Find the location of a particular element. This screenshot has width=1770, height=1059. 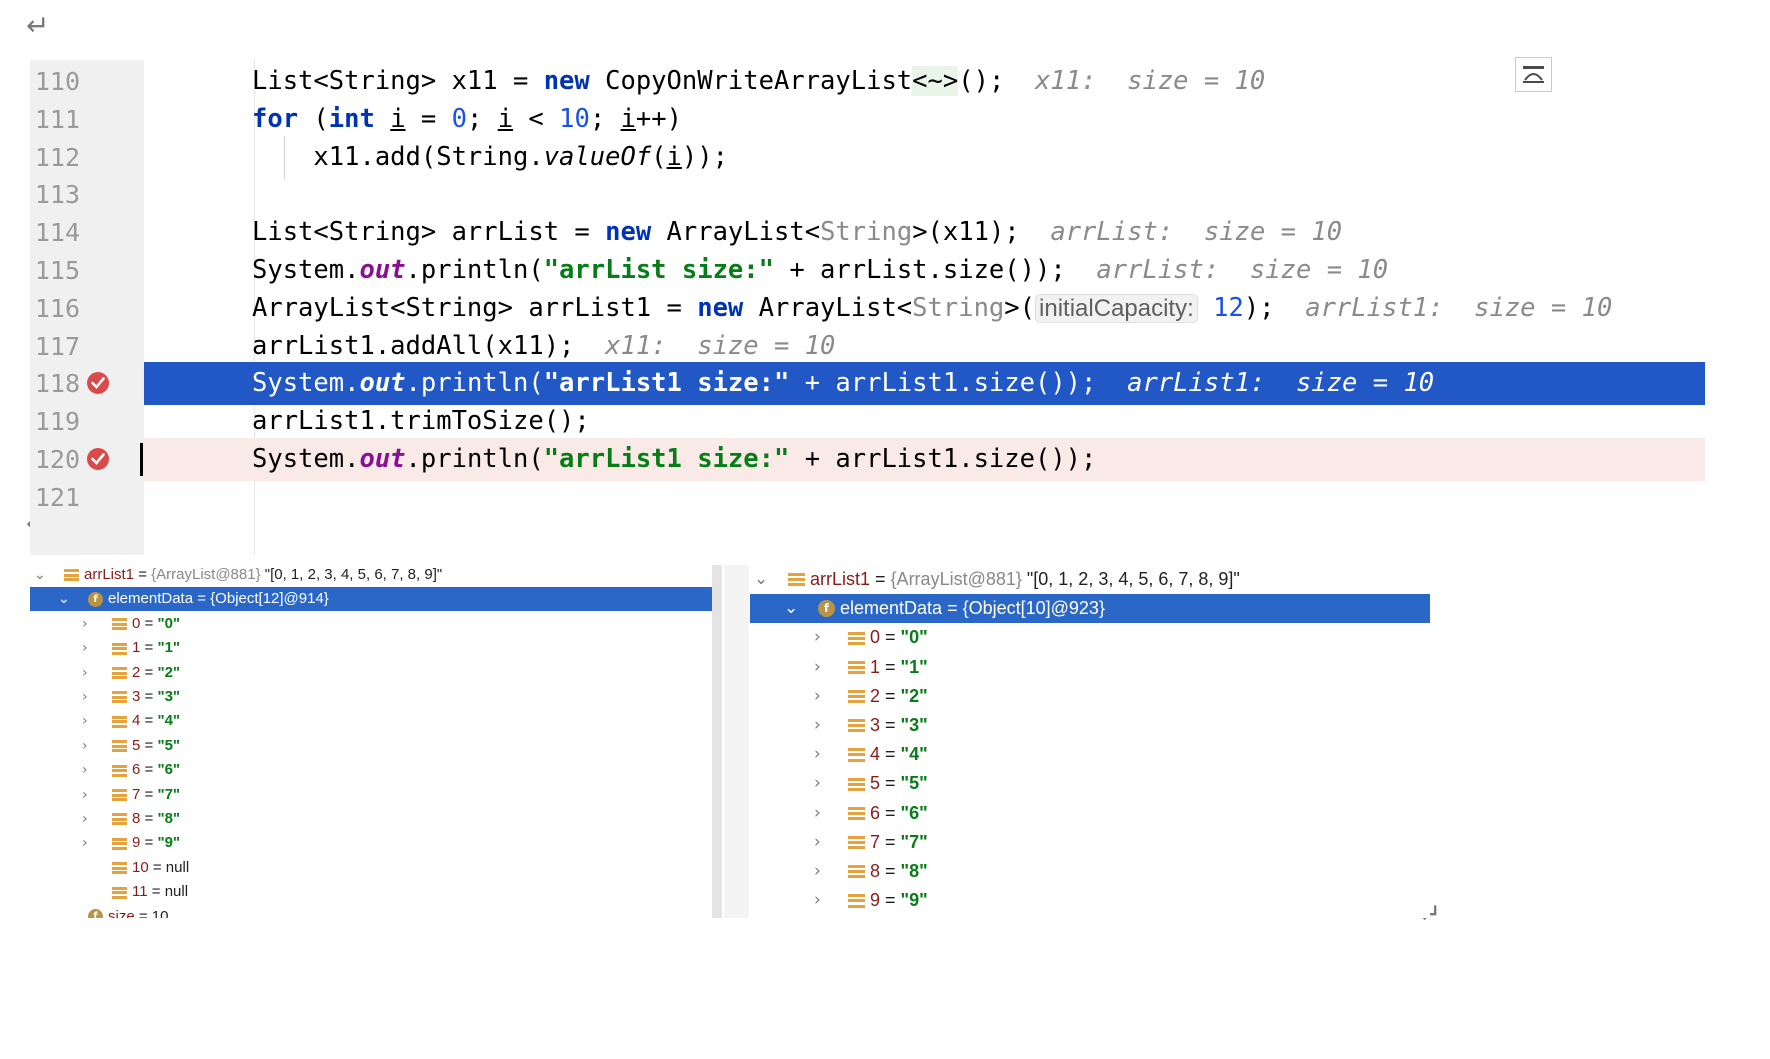

field-node: ⌄ f elementData = {Object[10]@923} is located at coordinates (1090, 609).